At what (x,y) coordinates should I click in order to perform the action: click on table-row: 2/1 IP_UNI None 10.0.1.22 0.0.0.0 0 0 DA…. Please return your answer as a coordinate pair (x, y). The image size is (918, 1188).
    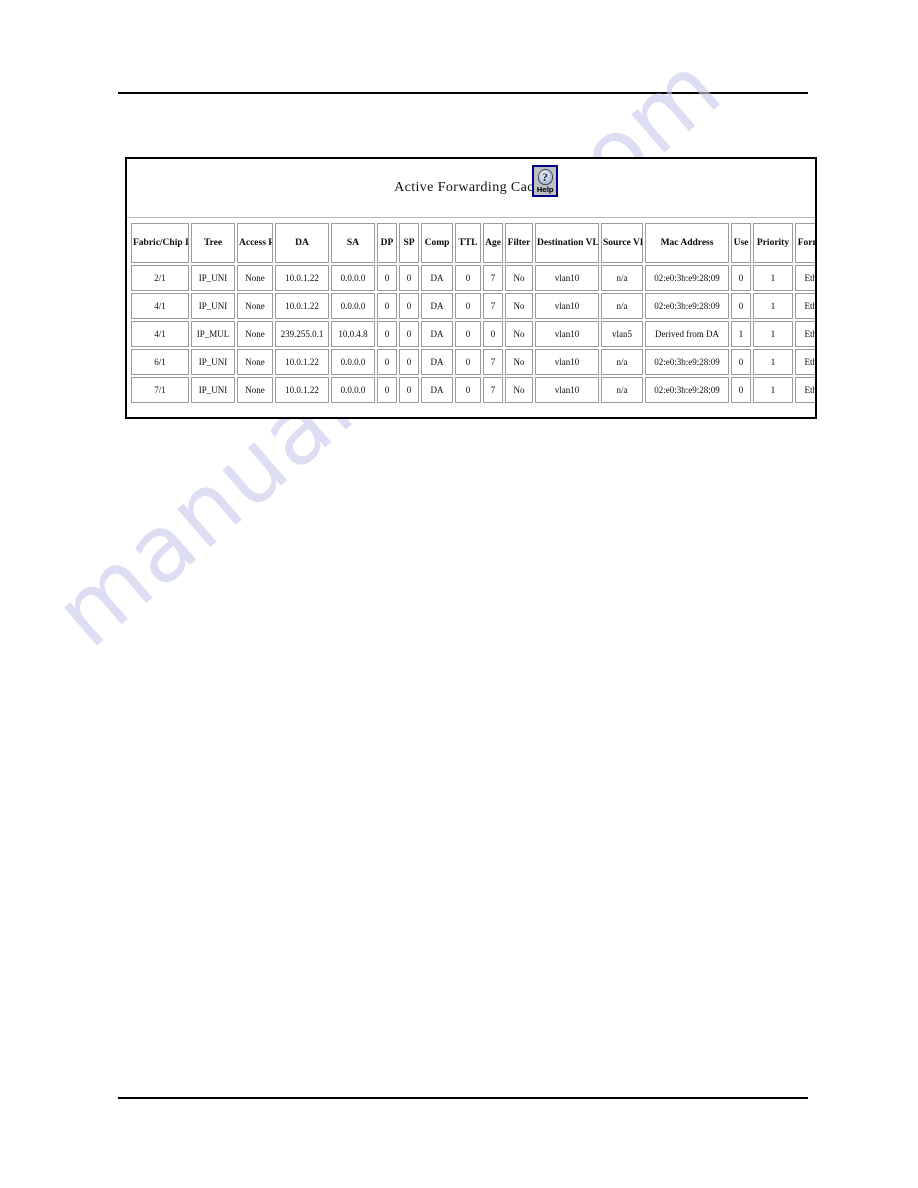
    Looking at the image, I should click on (473, 278).